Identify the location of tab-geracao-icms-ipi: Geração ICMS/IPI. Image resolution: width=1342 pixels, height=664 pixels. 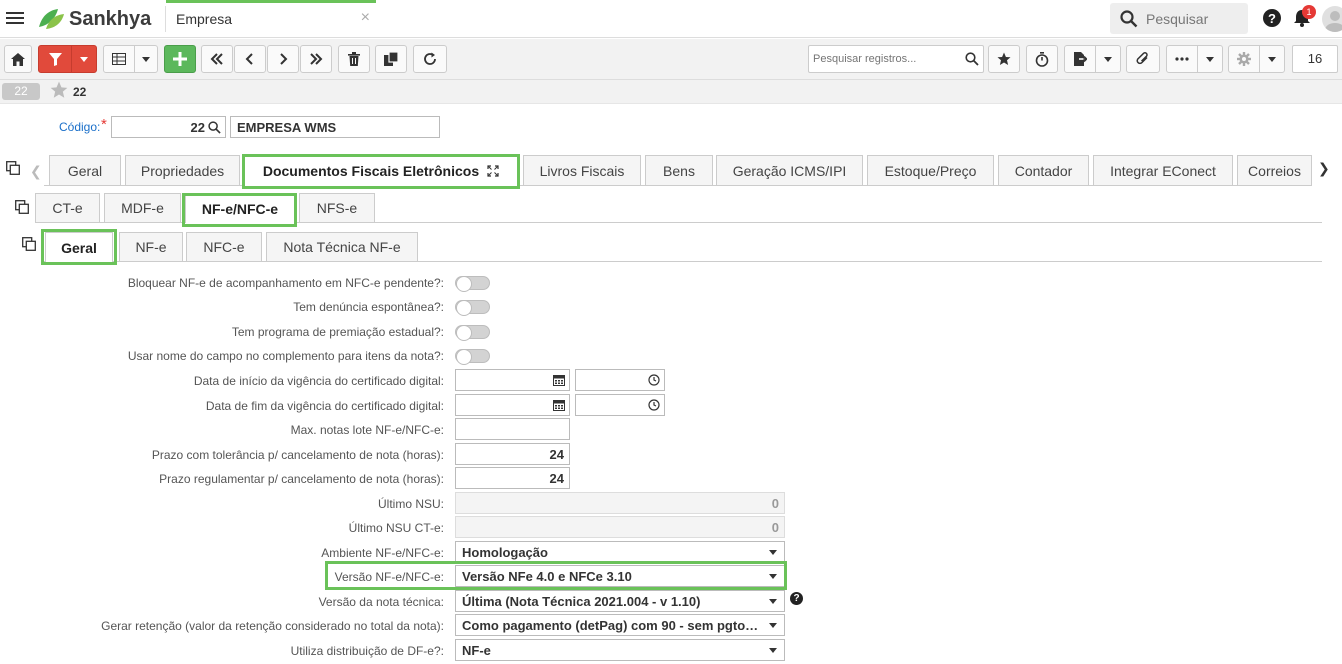
(789, 170).